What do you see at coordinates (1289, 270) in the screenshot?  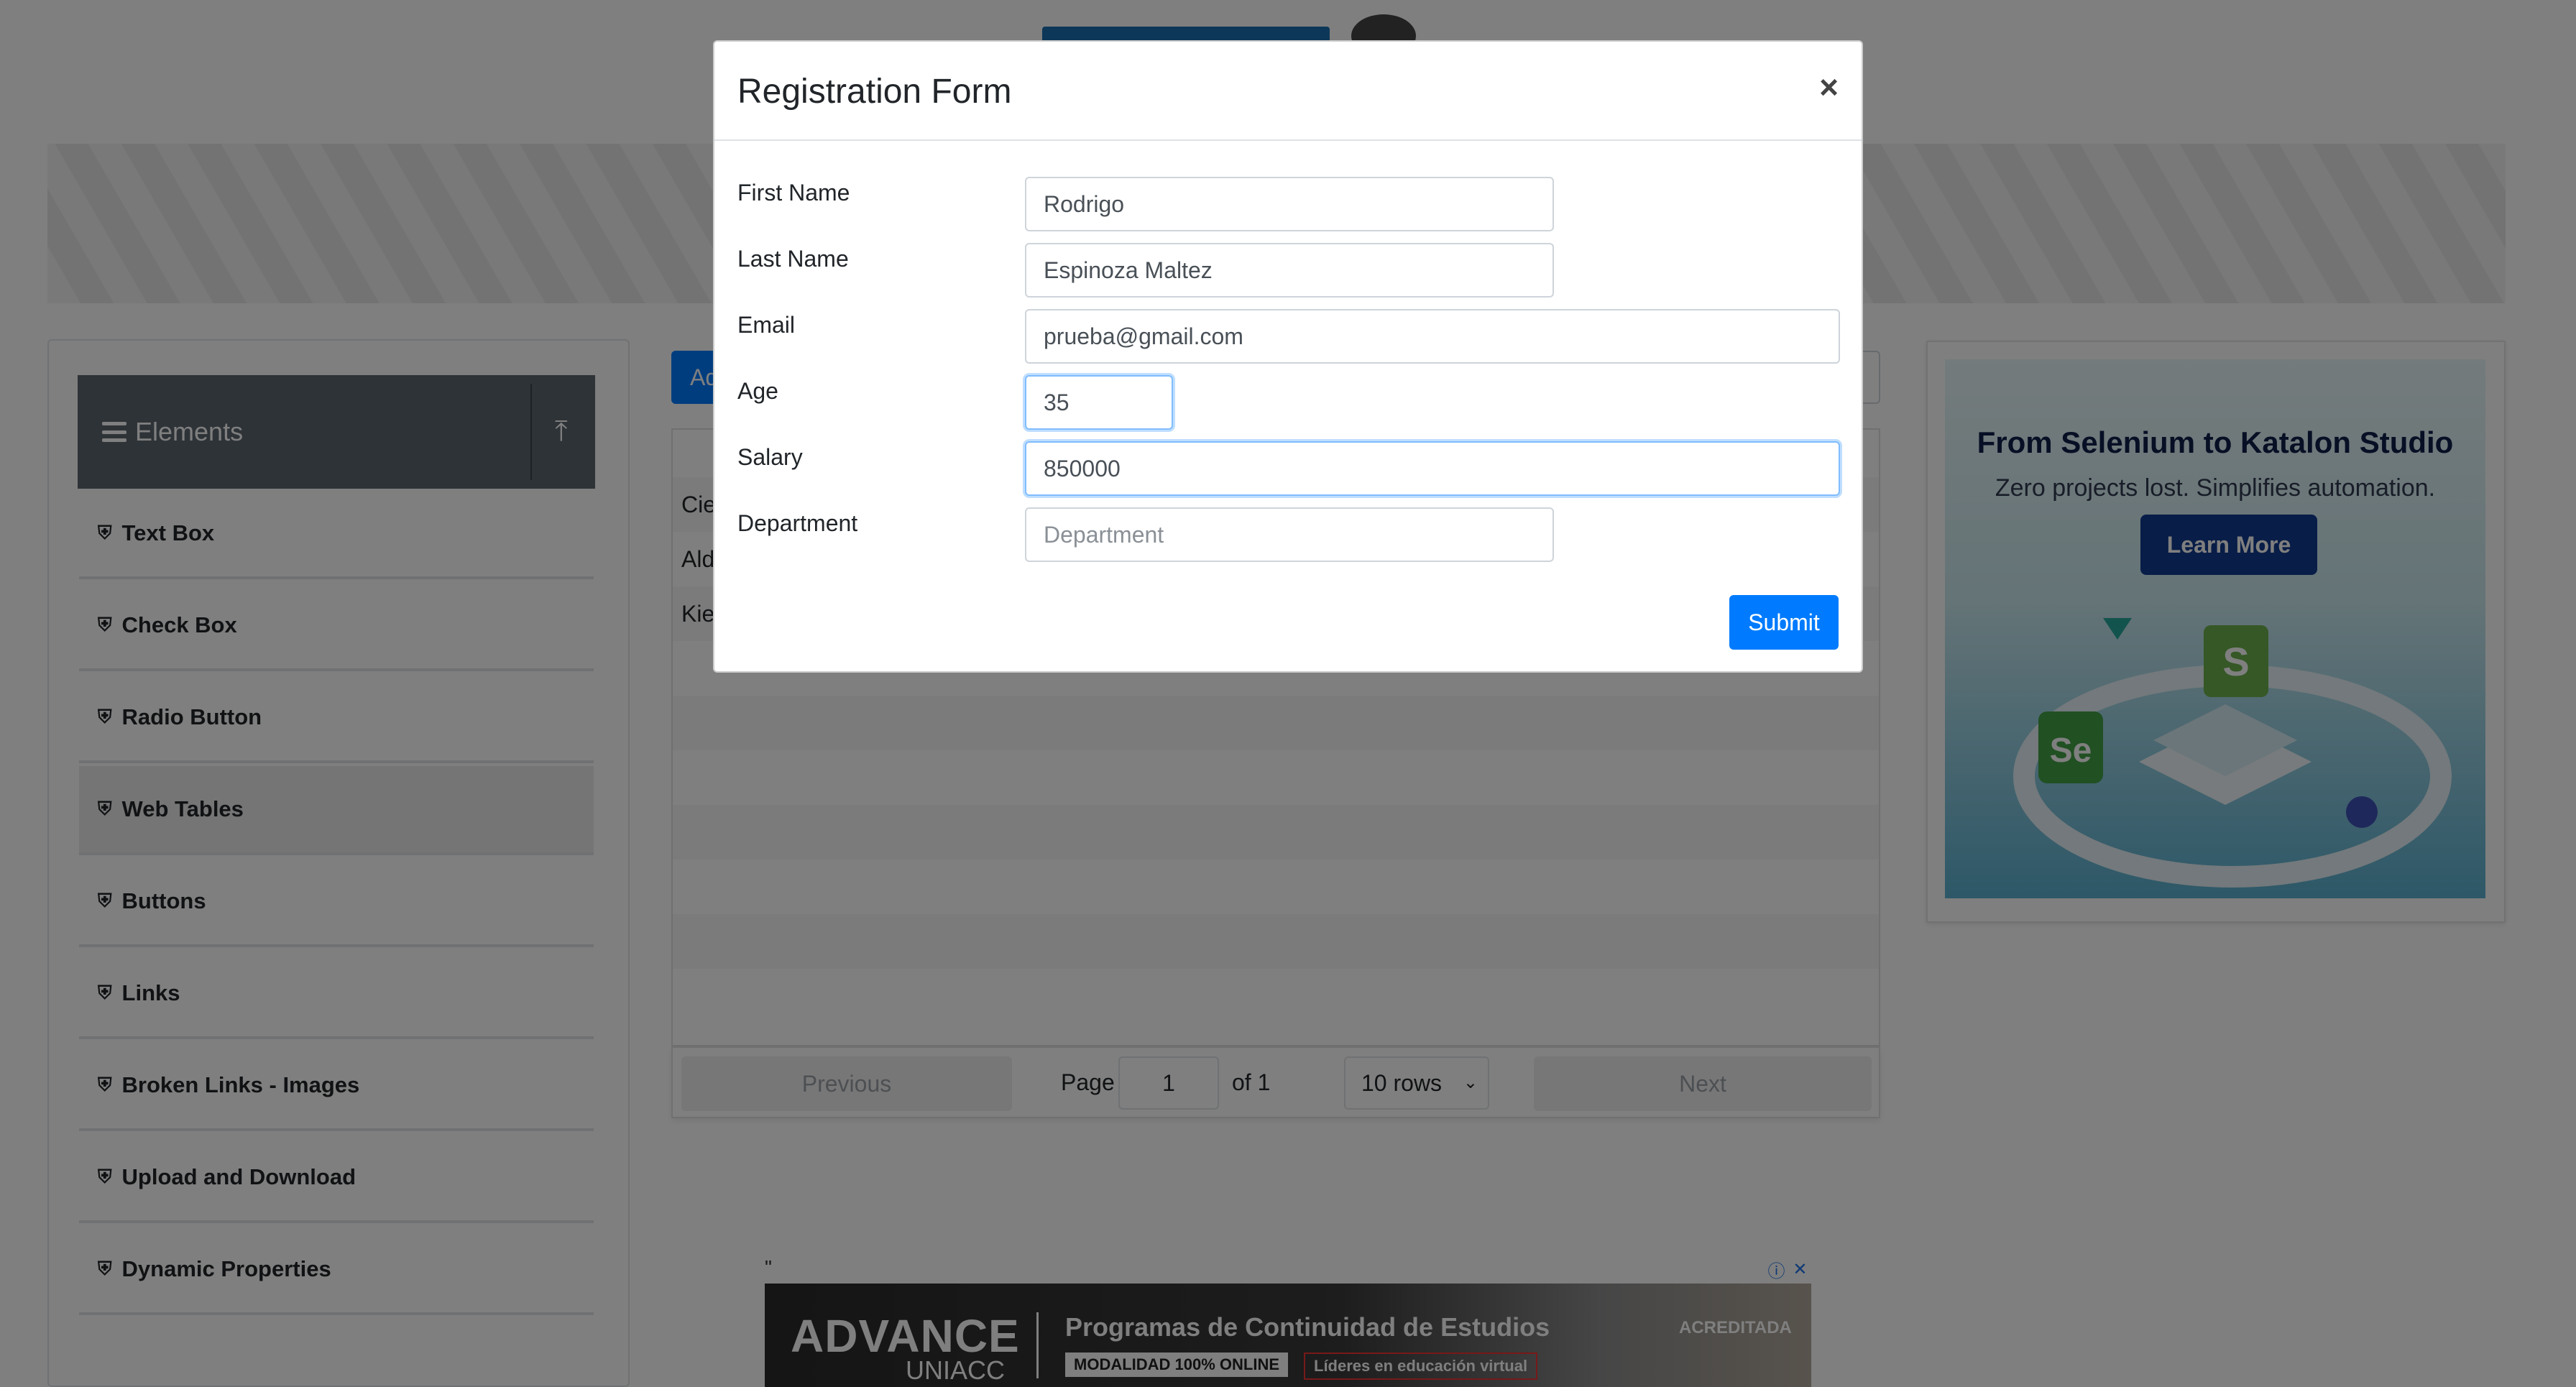 I see `last-name-field: Espinoza Maltez` at bounding box center [1289, 270].